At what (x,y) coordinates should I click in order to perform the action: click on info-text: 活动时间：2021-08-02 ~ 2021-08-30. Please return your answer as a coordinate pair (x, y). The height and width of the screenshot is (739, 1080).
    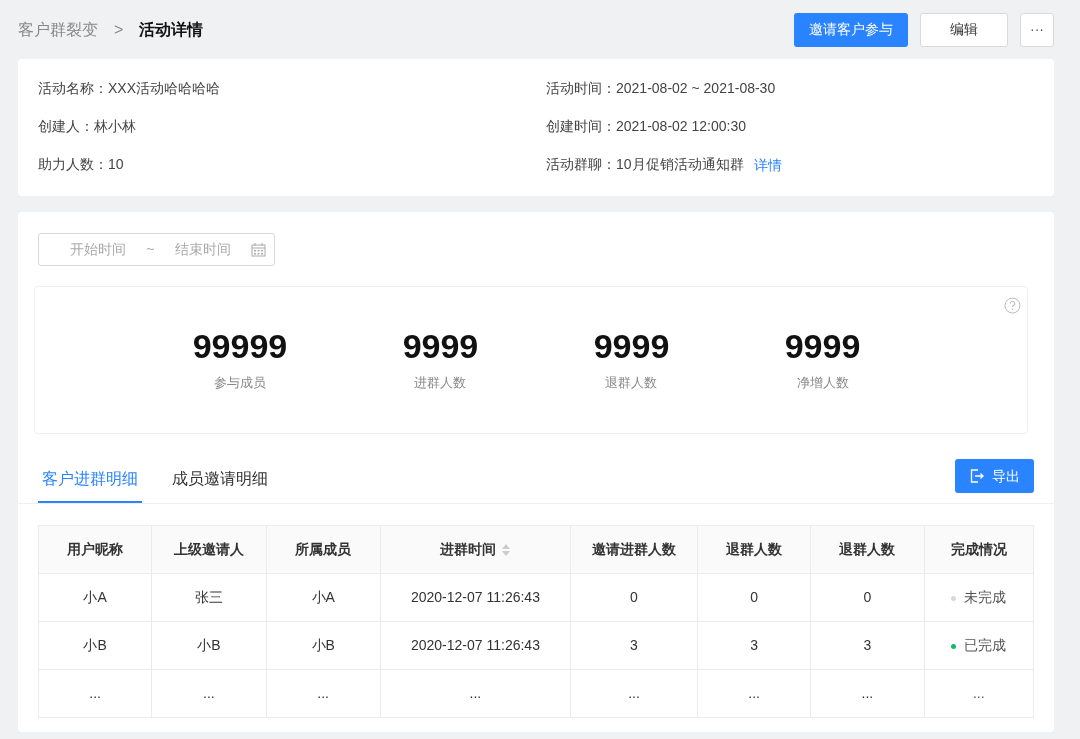
    Looking at the image, I should click on (661, 88).